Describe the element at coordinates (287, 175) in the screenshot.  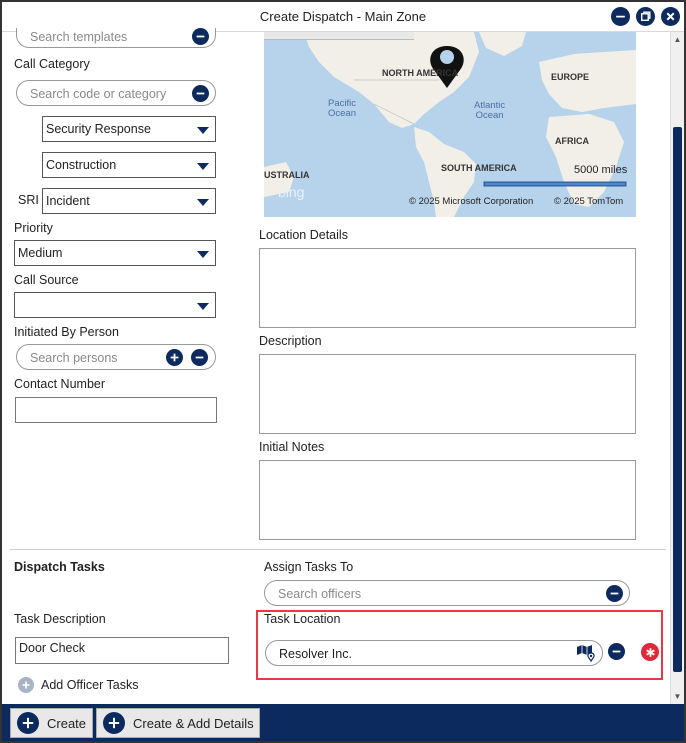
I see `map-label-australia: USTRALIA` at that location.